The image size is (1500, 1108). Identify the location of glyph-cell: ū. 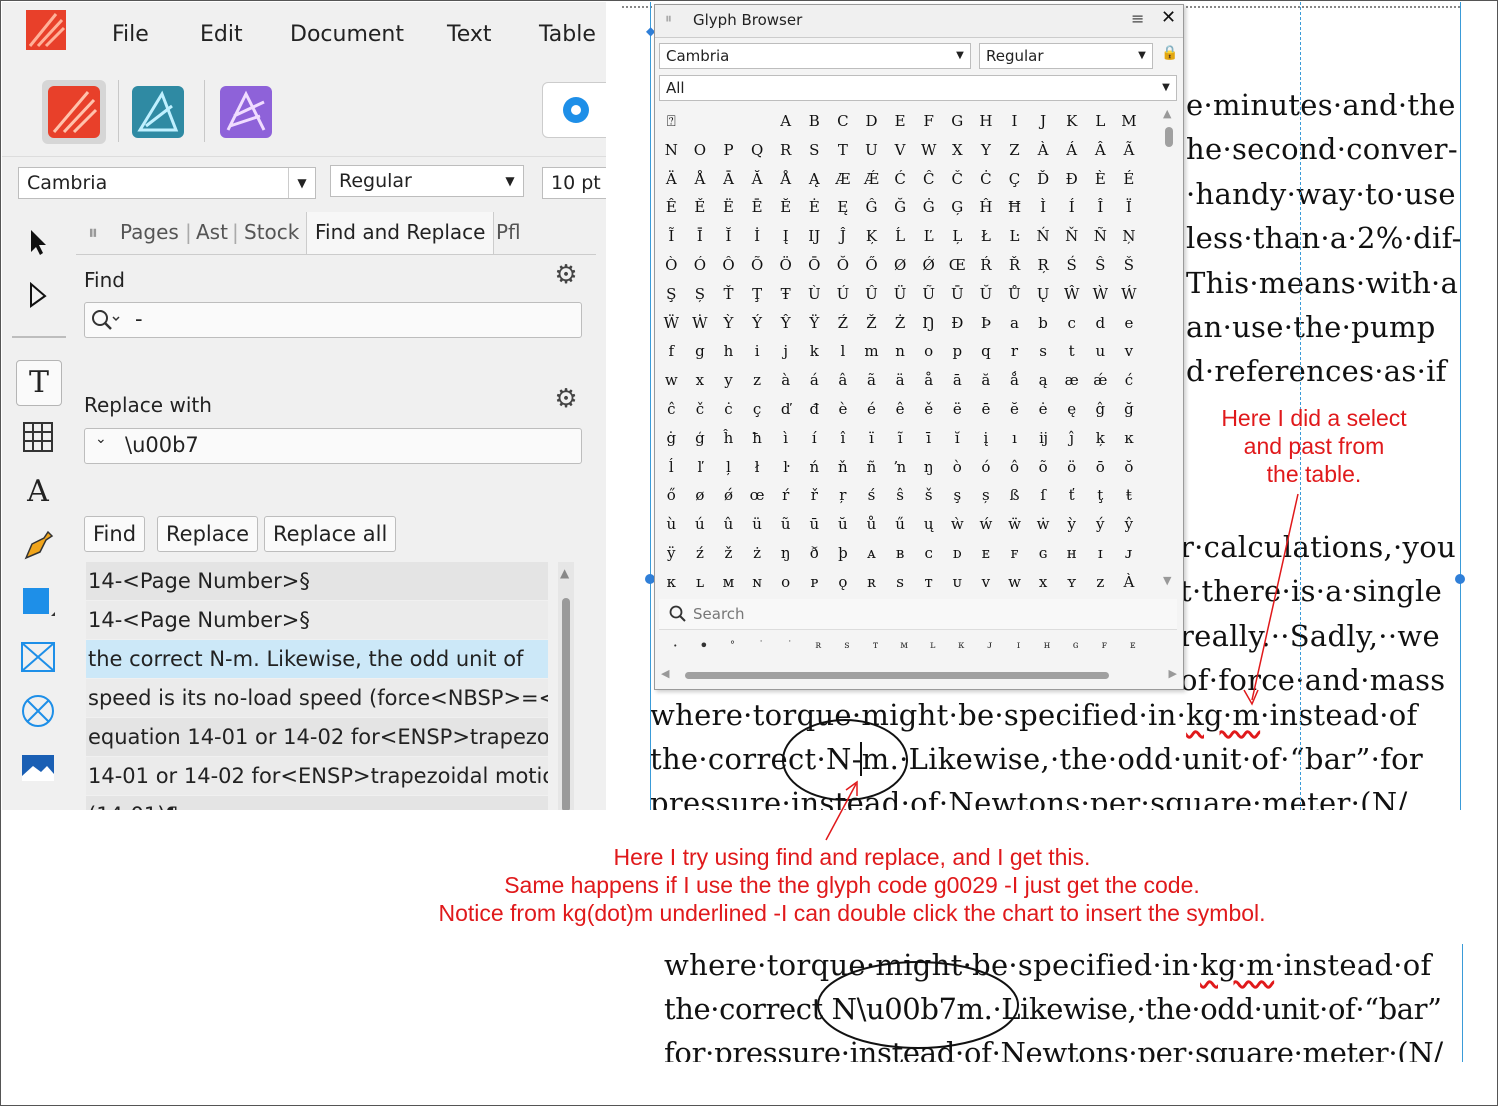
(814, 524).